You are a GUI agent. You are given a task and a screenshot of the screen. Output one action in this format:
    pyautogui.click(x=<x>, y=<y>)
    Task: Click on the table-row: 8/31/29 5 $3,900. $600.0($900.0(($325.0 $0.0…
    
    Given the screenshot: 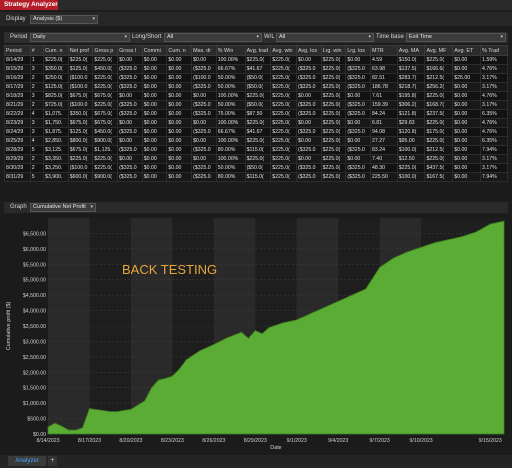 What is the action you would take?
    pyautogui.click(x=256, y=177)
    